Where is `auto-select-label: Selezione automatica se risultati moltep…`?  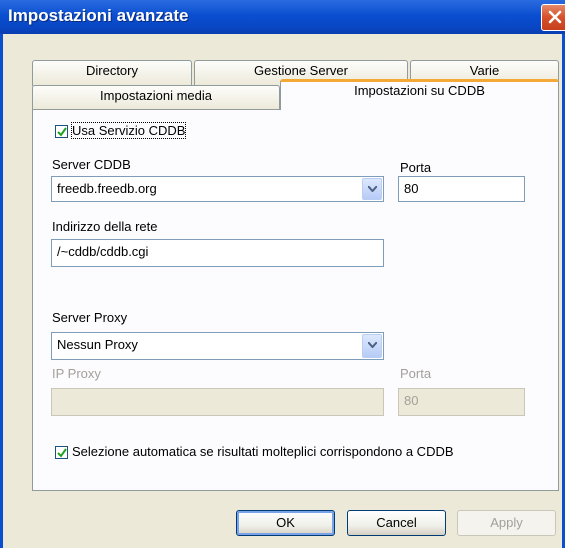 auto-select-label: Selezione automatica se risultati moltep… is located at coordinates (263, 451).